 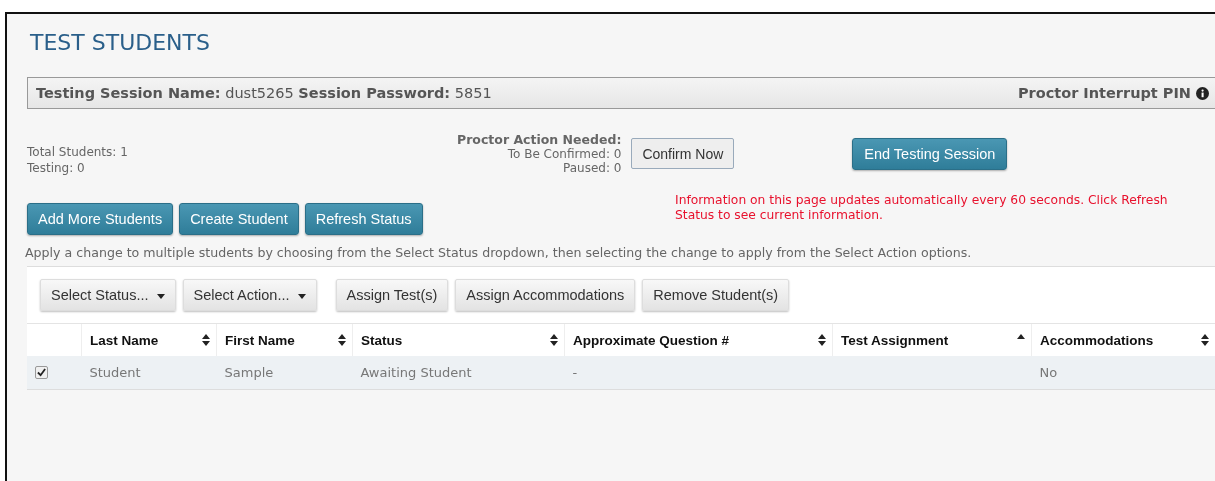 What do you see at coordinates (120, 43) in the screenshot?
I see `page-title: TEST STUDENTS` at bounding box center [120, 43].